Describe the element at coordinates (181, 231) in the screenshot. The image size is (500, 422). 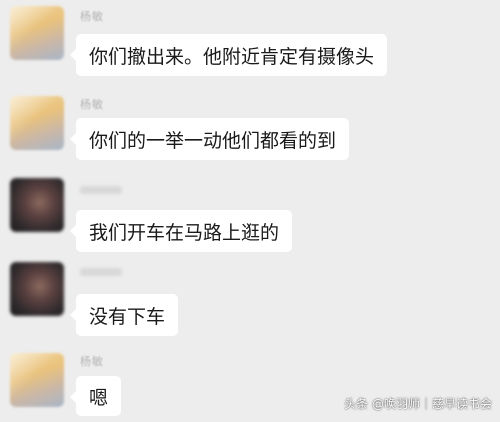
I see `message-bubble: 我们开车在马路上逛的` at that location.